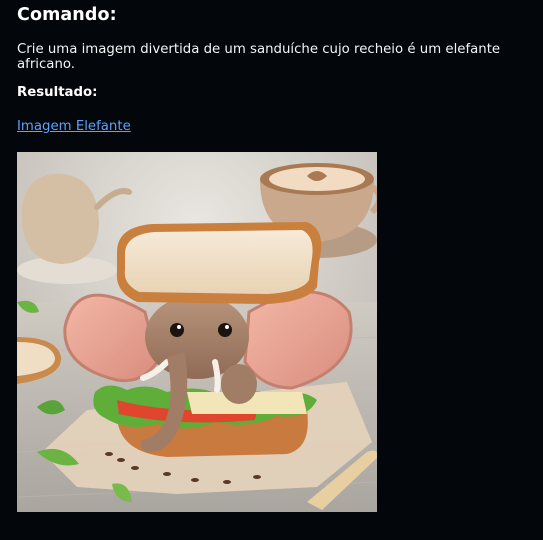  Describe the element at coordinates (67, 15) in the screenshot. I see `command-heading: Comando:` at that location.